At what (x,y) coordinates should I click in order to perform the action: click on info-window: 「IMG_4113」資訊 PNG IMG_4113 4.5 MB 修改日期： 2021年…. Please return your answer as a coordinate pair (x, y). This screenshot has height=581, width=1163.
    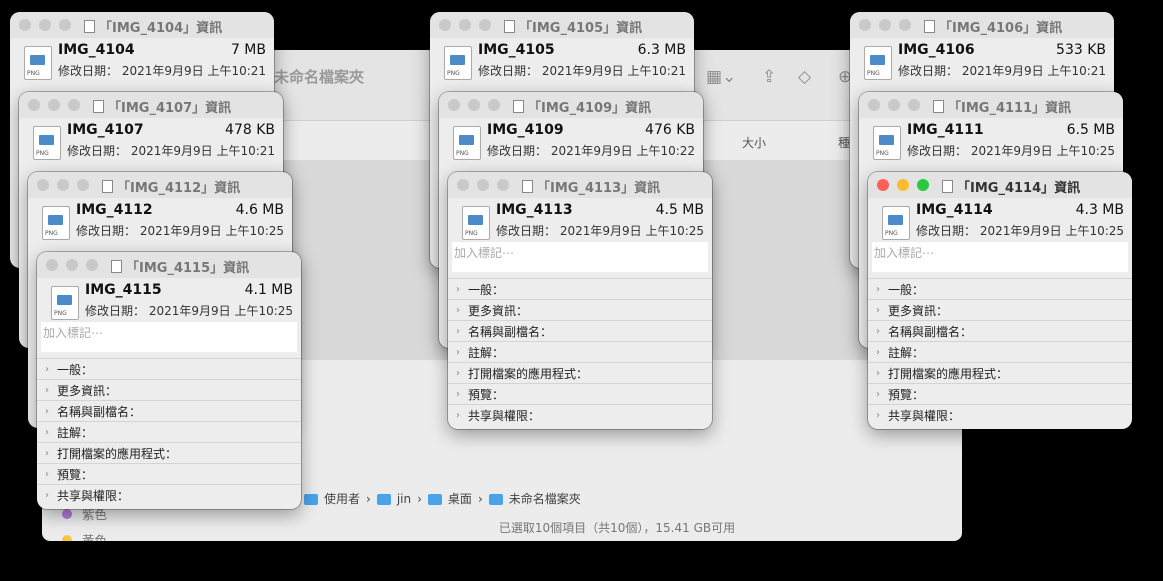
    Looking at the image, I should click on (580, 300).